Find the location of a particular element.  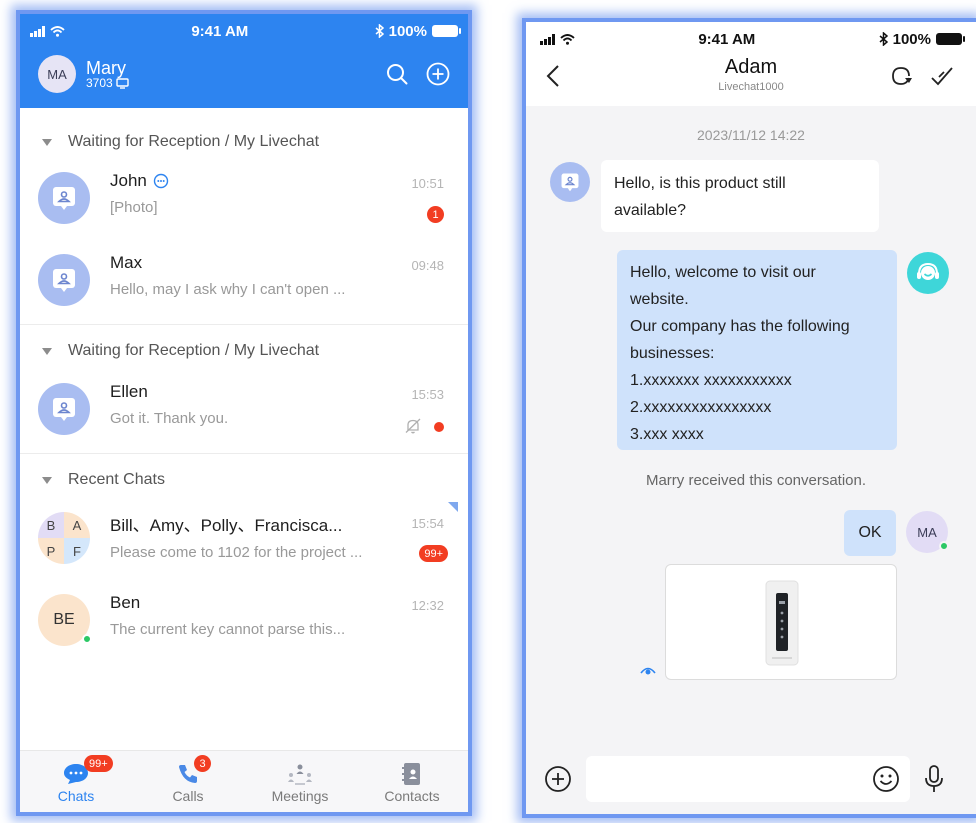

message-input-bar is located at coordinates (751, 779).